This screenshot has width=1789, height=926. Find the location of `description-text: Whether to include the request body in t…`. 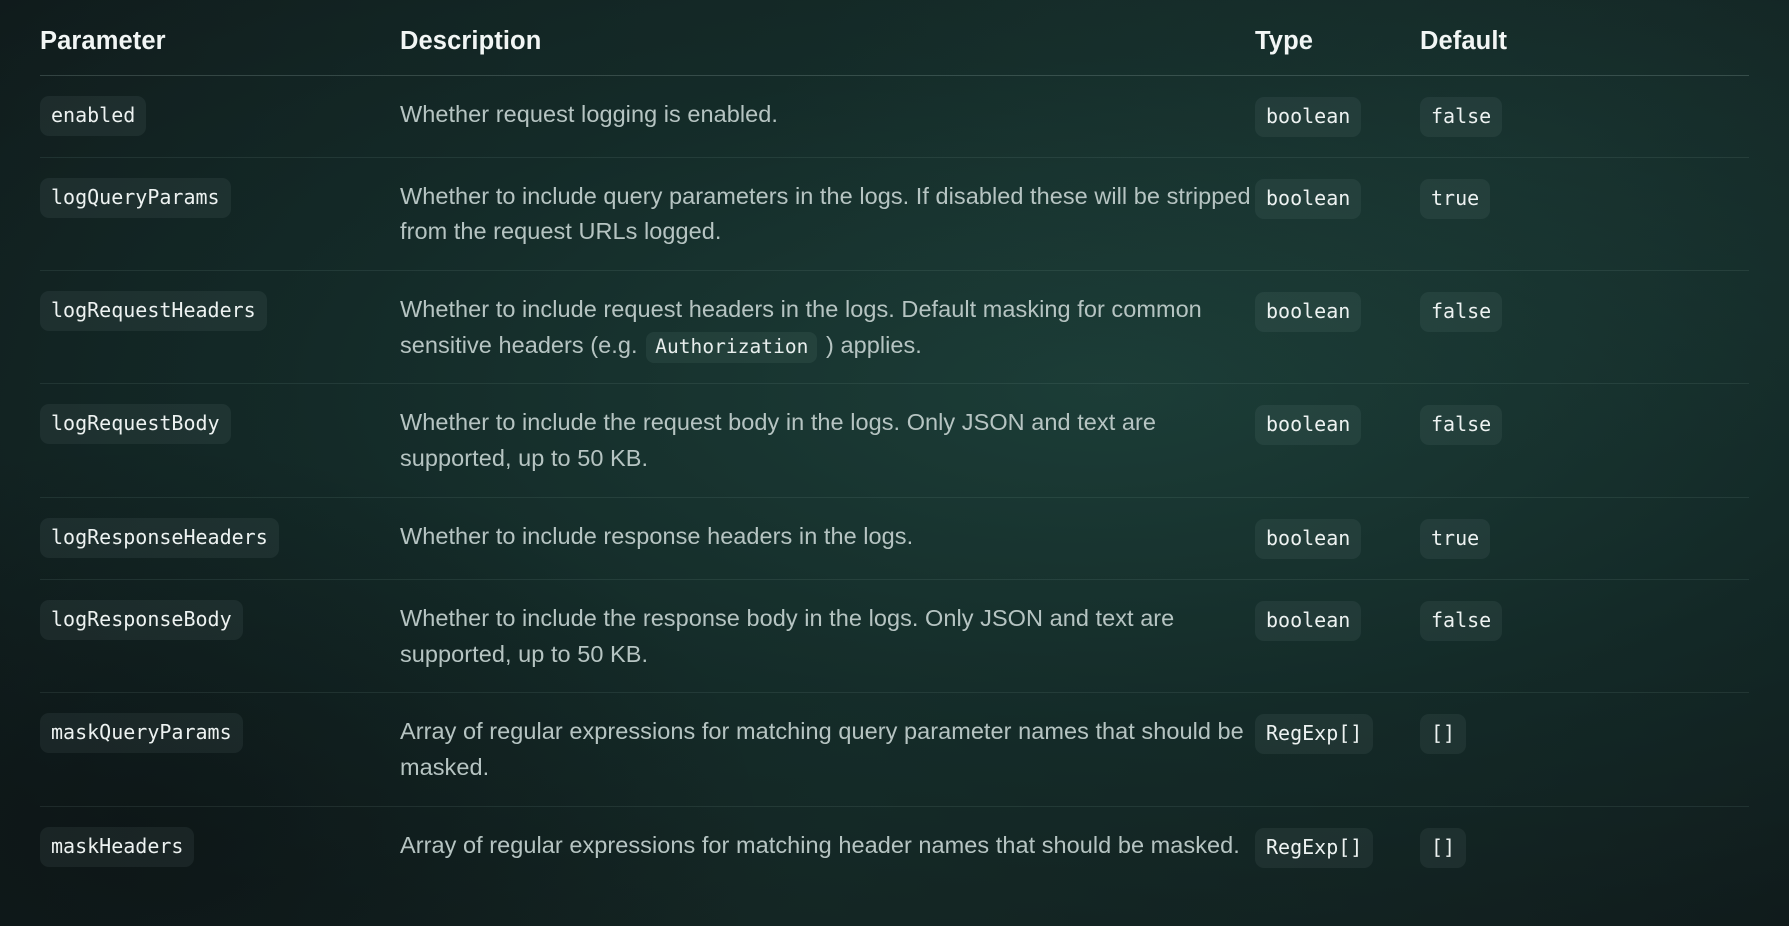

description-text: Whether to include the request body in t… is located at coordinates (778, 440).